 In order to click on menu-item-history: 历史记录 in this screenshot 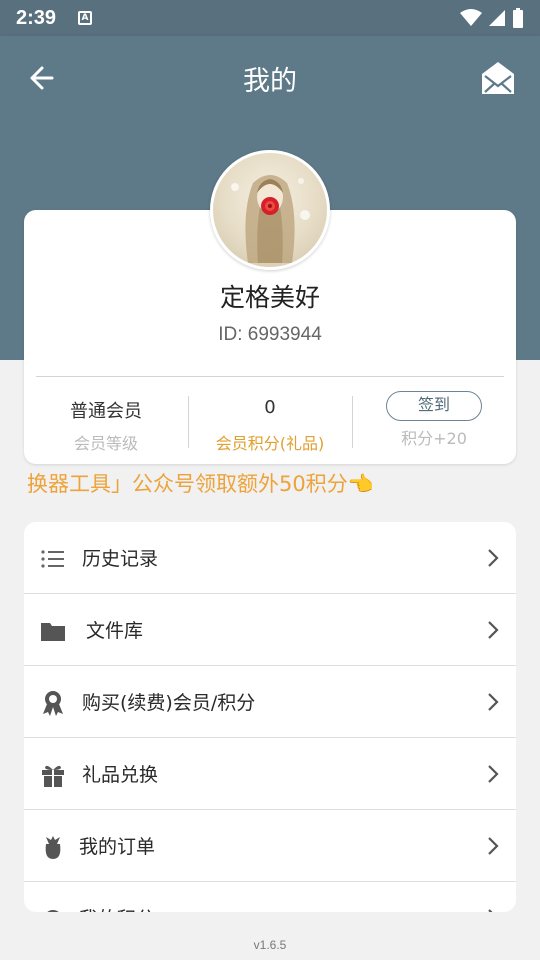, I will do `click(270, 558)`.